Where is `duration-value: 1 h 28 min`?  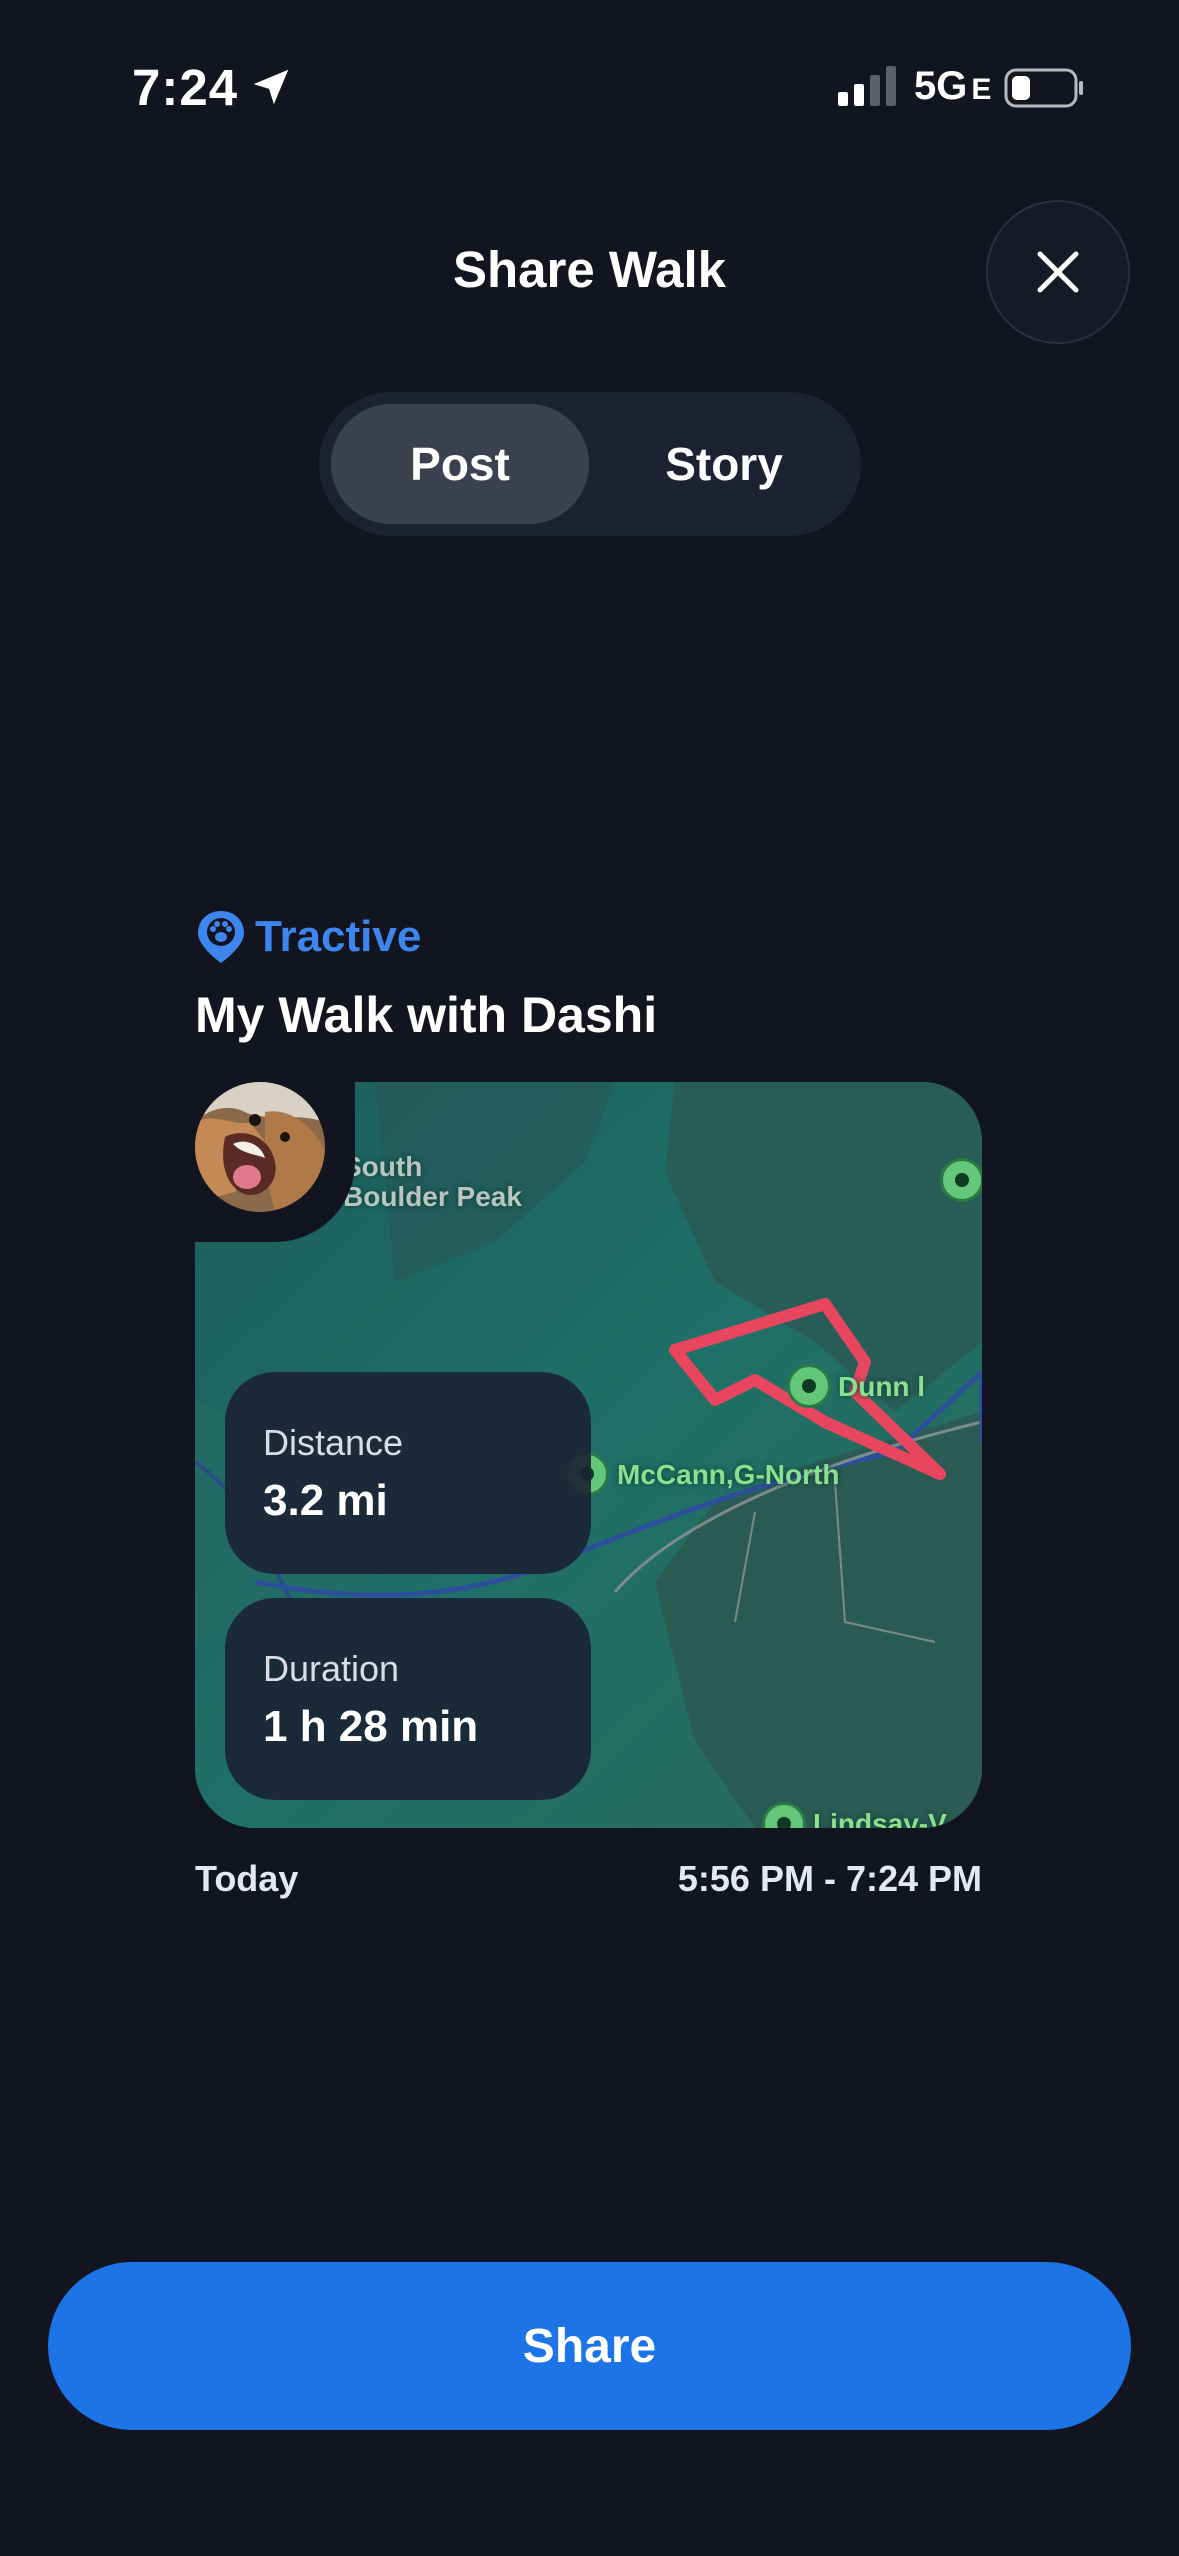 duration-value: 1 h 28 min is located at coordinates (371, 1726).